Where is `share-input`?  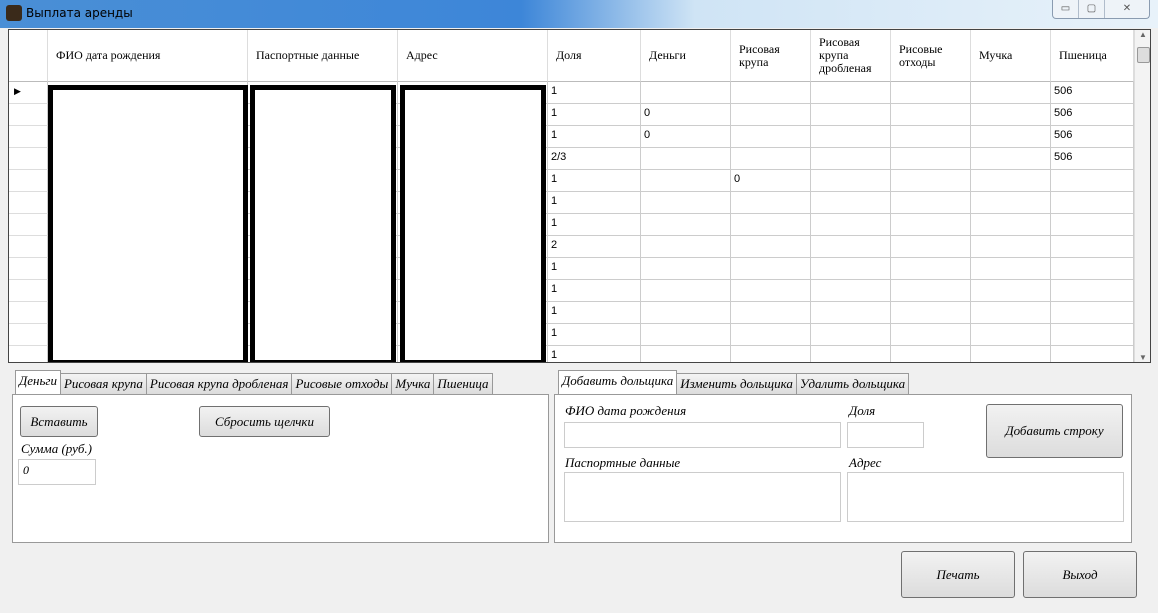
share-input is located at coordinates (885, 435).